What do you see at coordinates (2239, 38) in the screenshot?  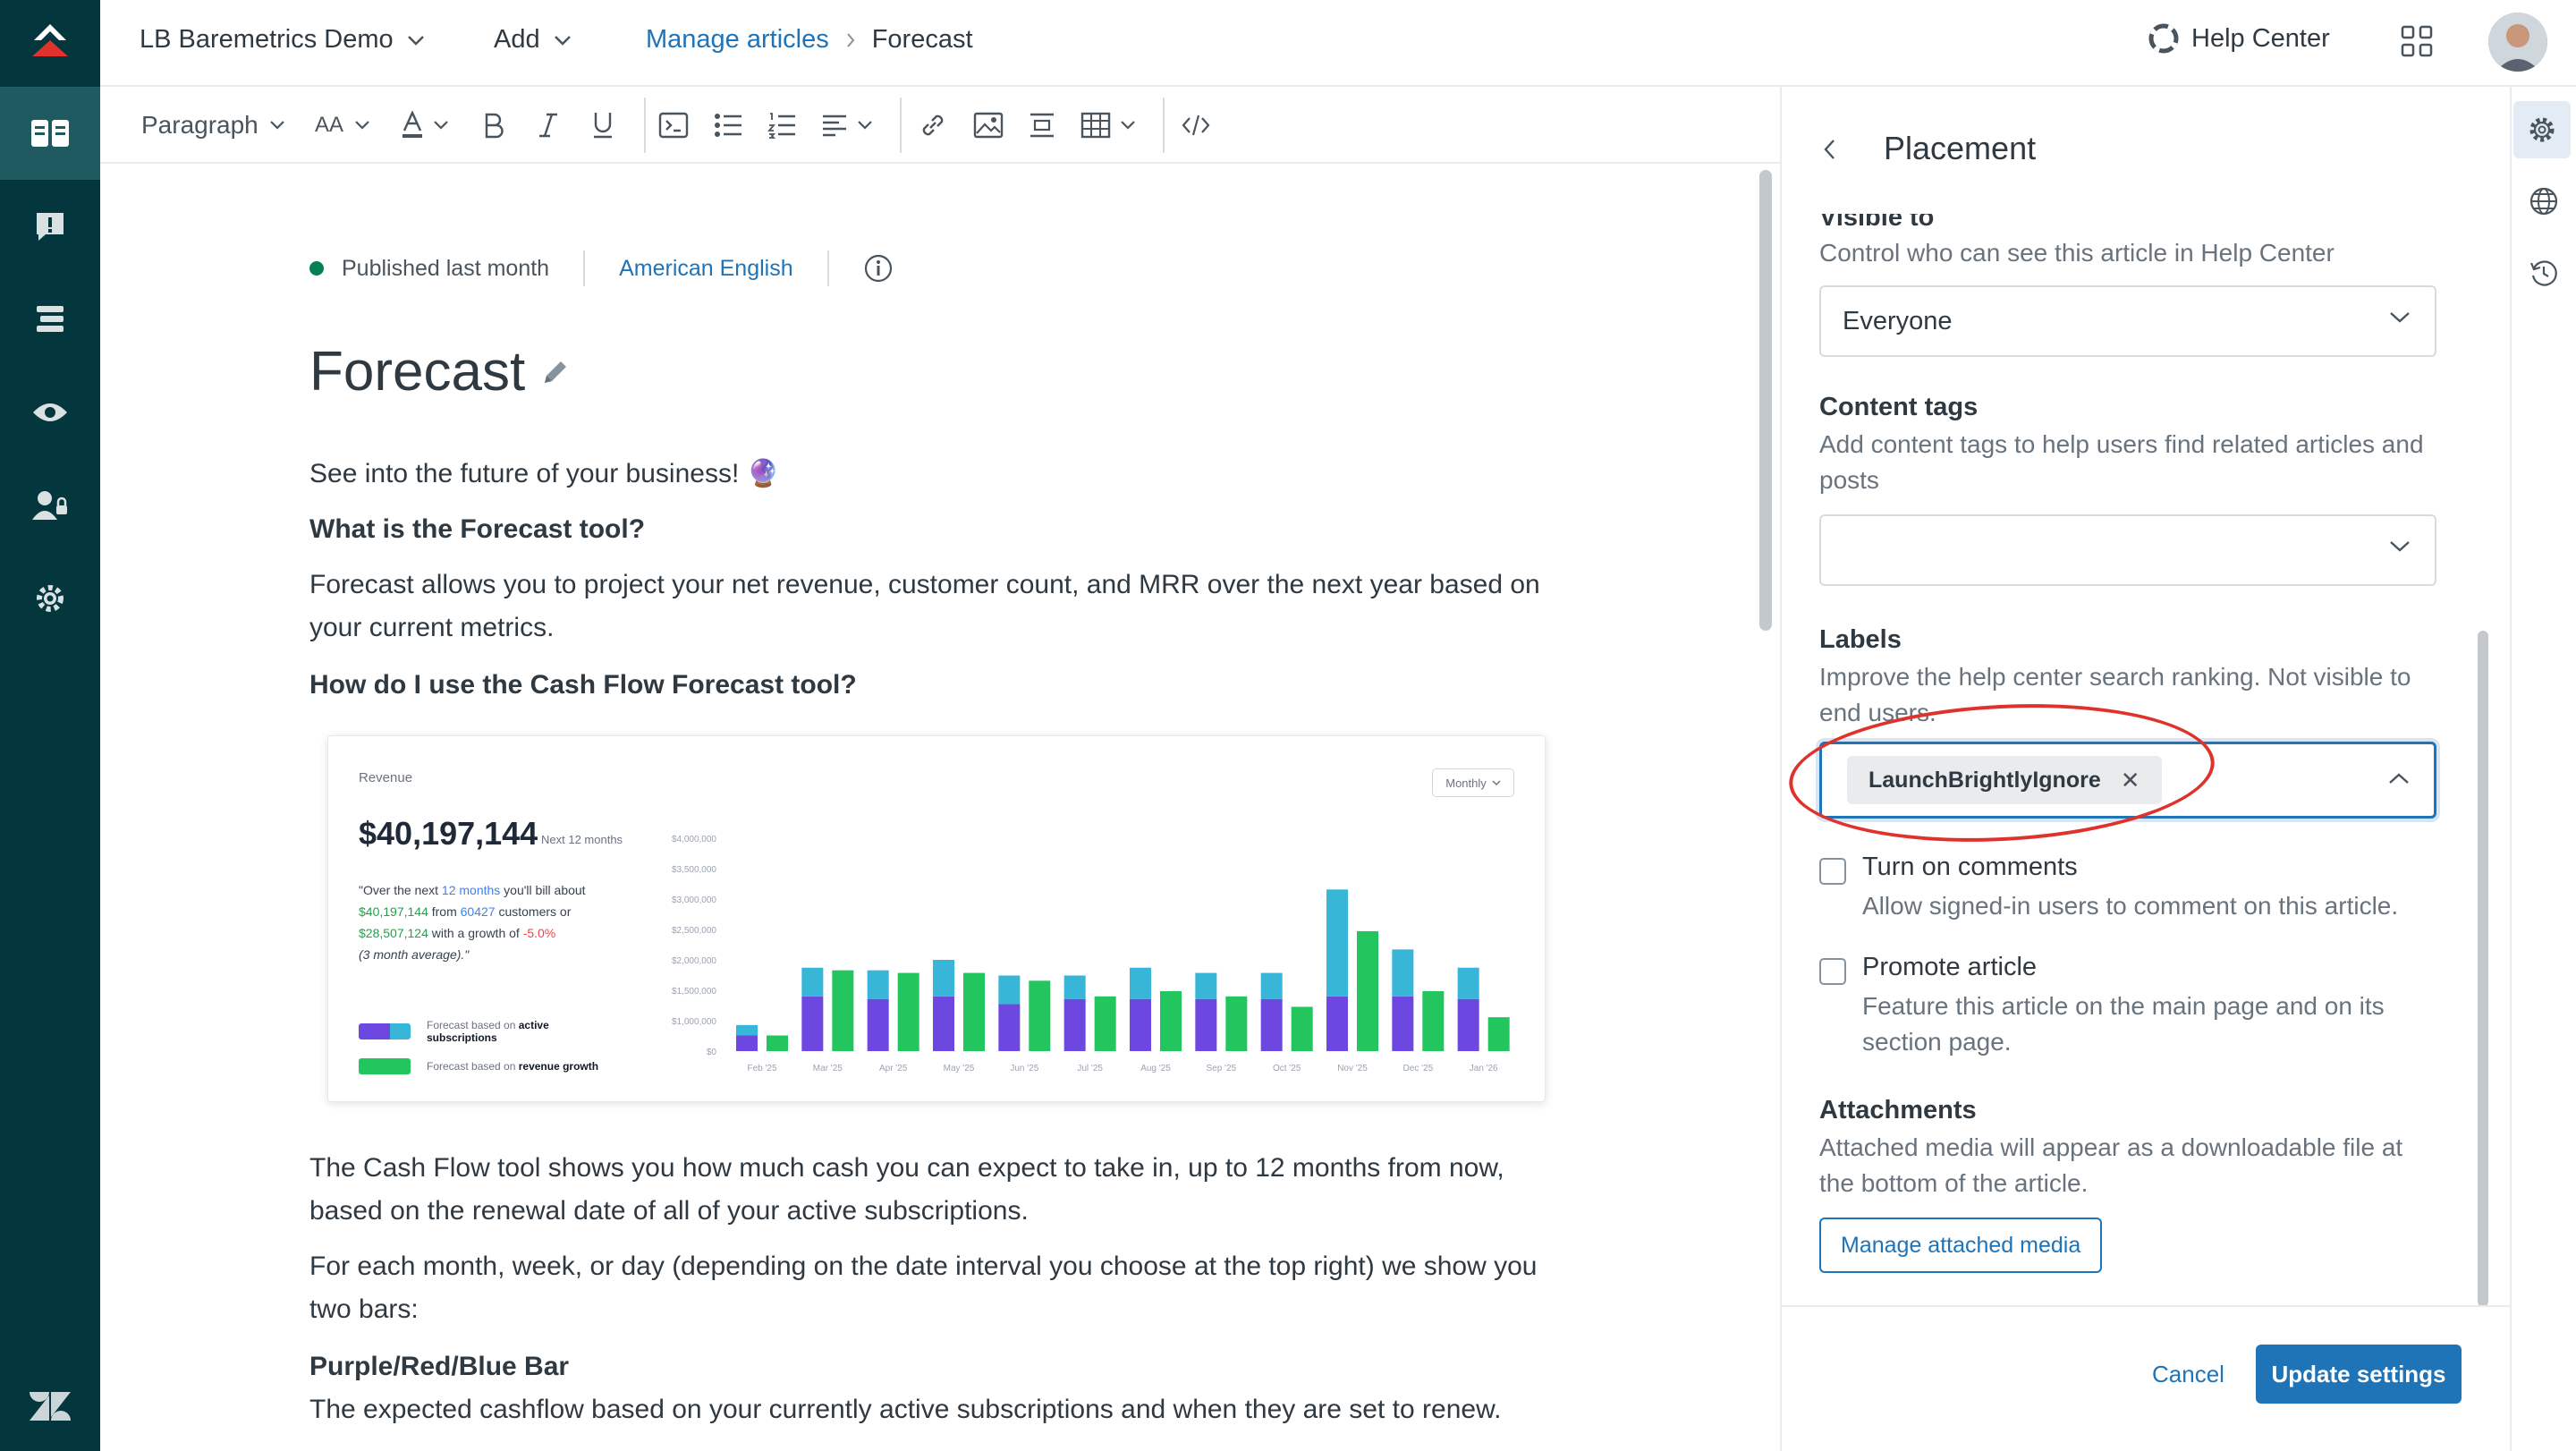 I see `help-center-link: Help Center` at bounding box center [2239, 38].